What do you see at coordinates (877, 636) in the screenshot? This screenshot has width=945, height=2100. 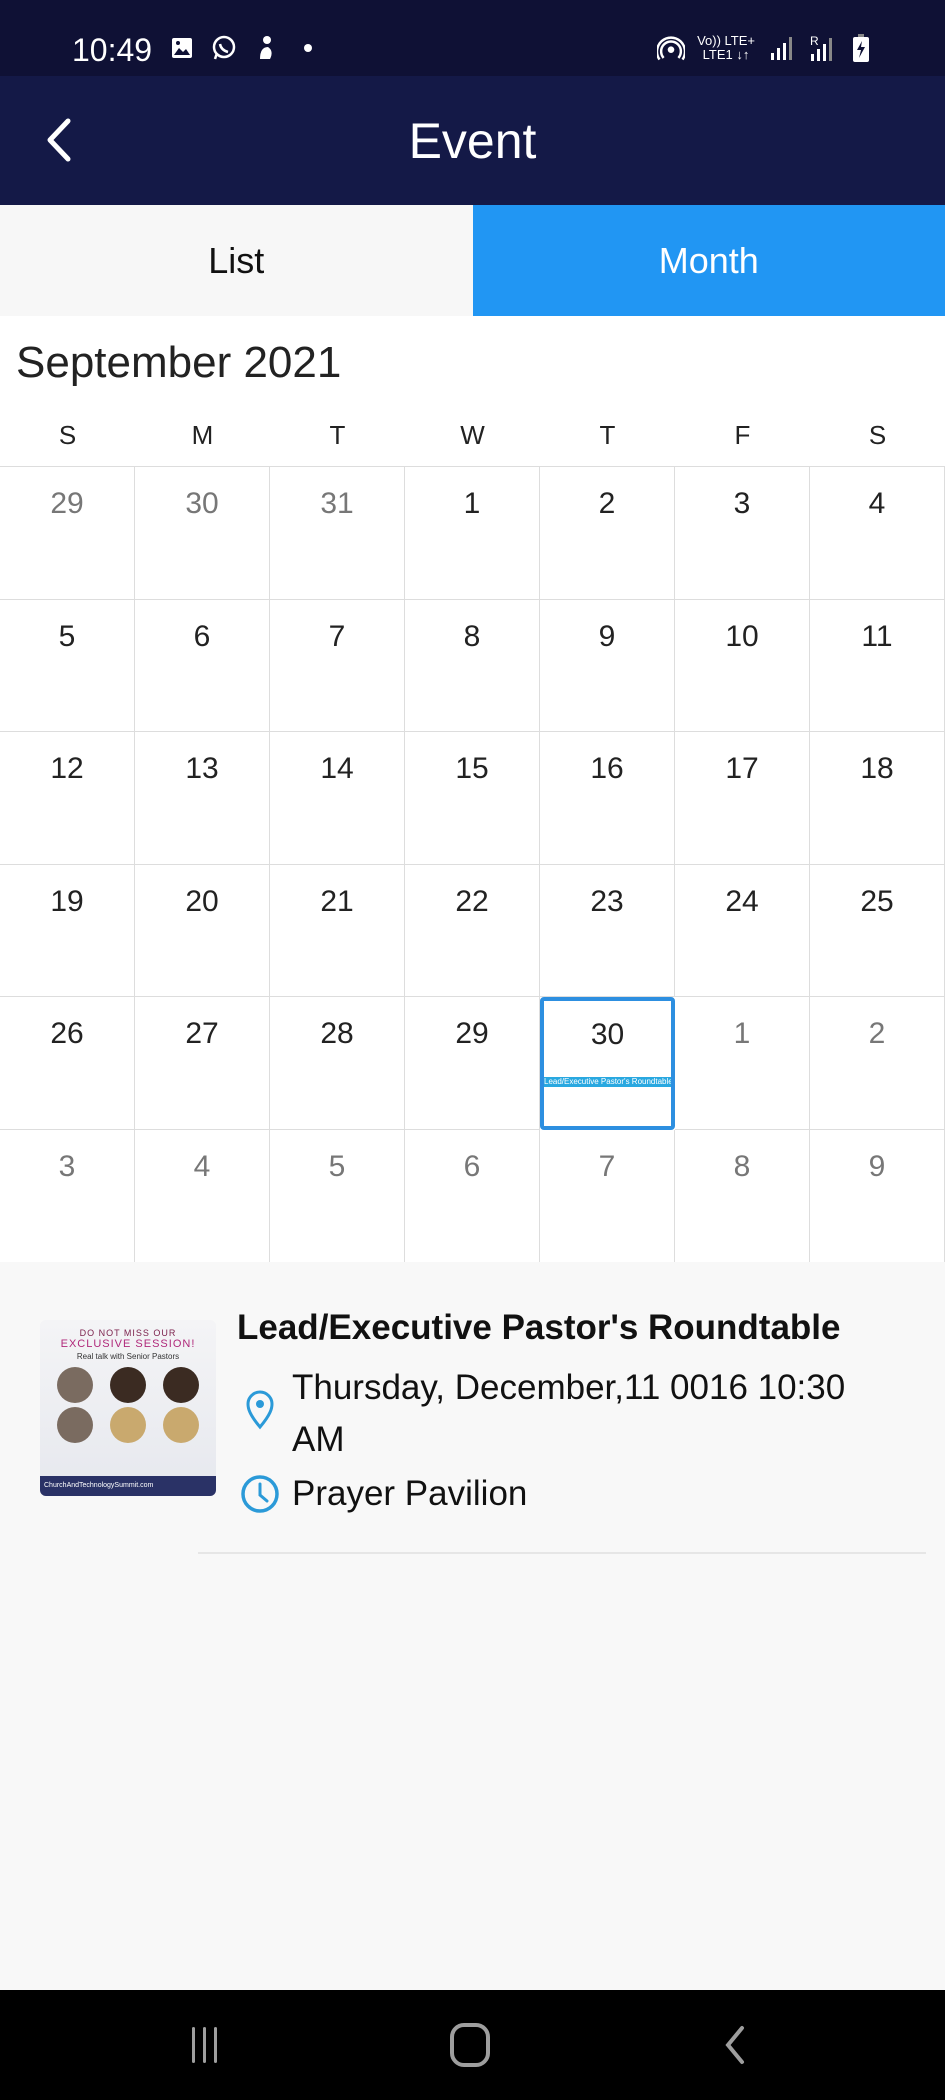 I see `day-number: 11` at bounding box center [877, 636].